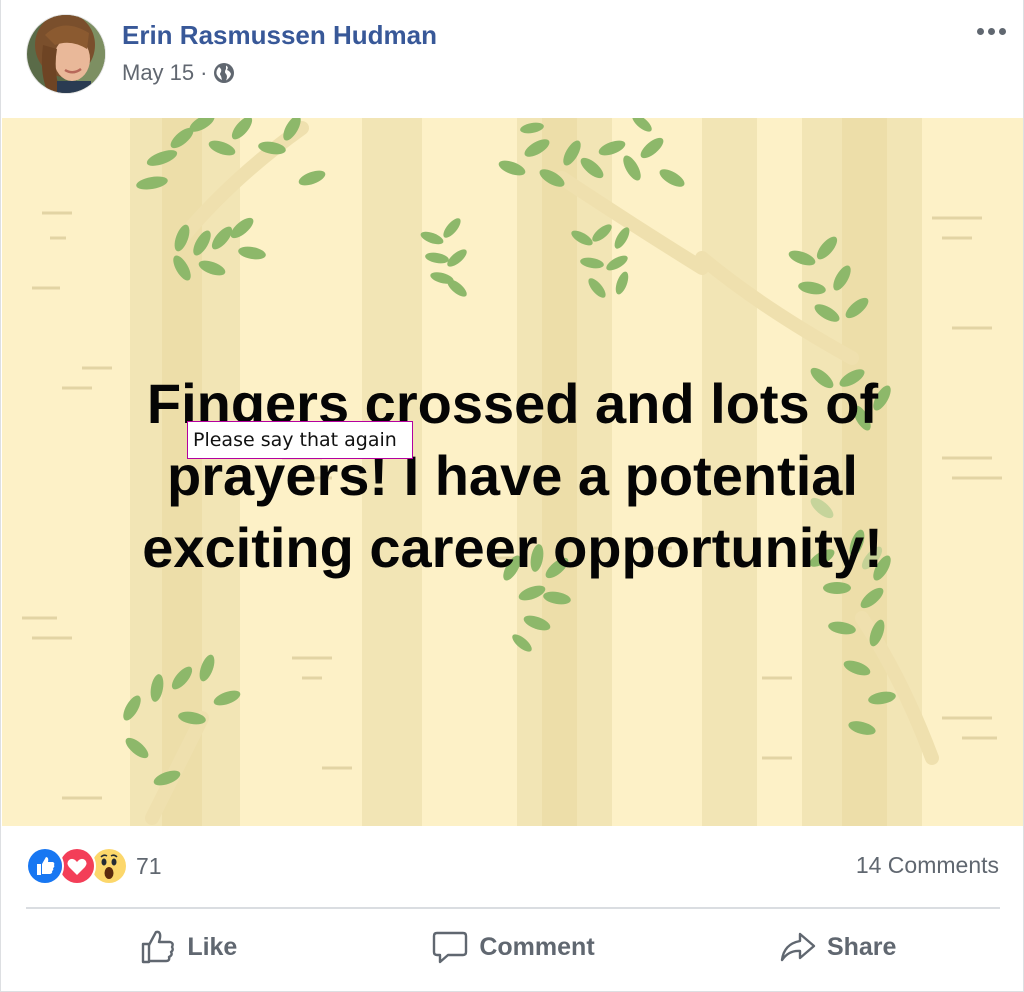 Image resolution: width=1024 pixels, height=992 pixels. What do you see at coordinates (980, 31) in the screenshot?
I see `ellipsis-icon` at bounding box center [980, 31].